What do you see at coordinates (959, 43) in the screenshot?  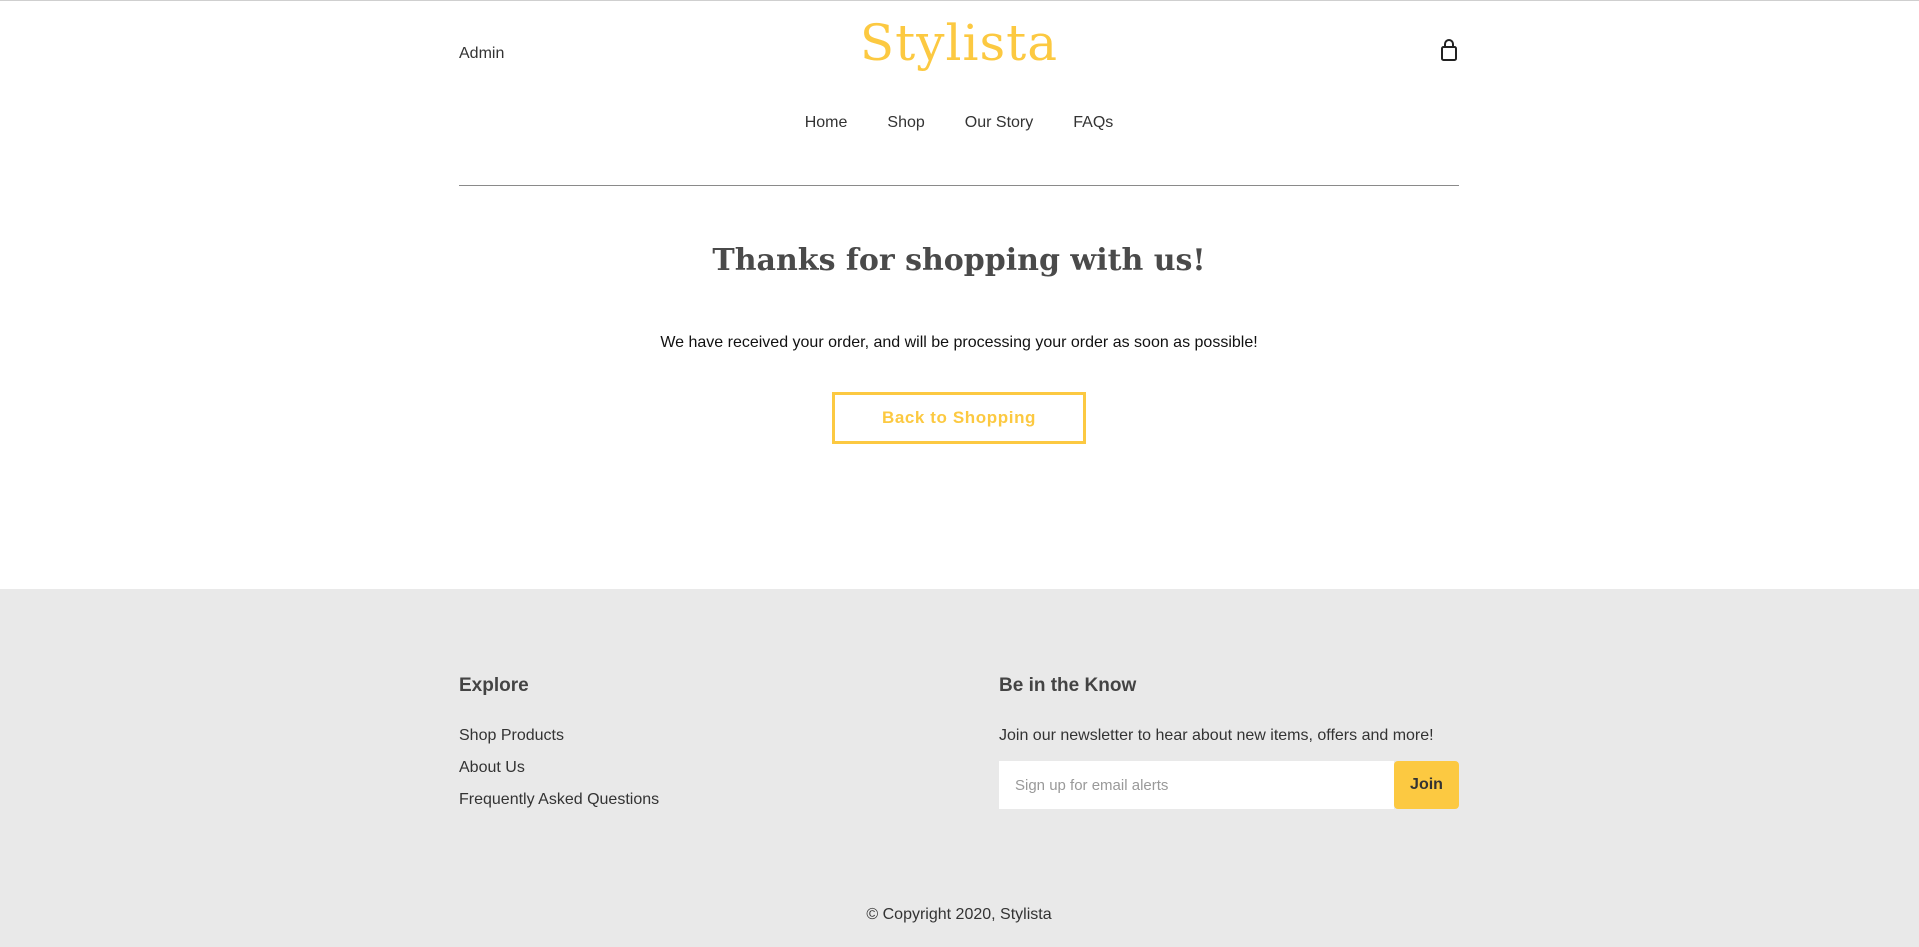 I see `stylista-logo: Stylista` at bounding box center [959, 43].